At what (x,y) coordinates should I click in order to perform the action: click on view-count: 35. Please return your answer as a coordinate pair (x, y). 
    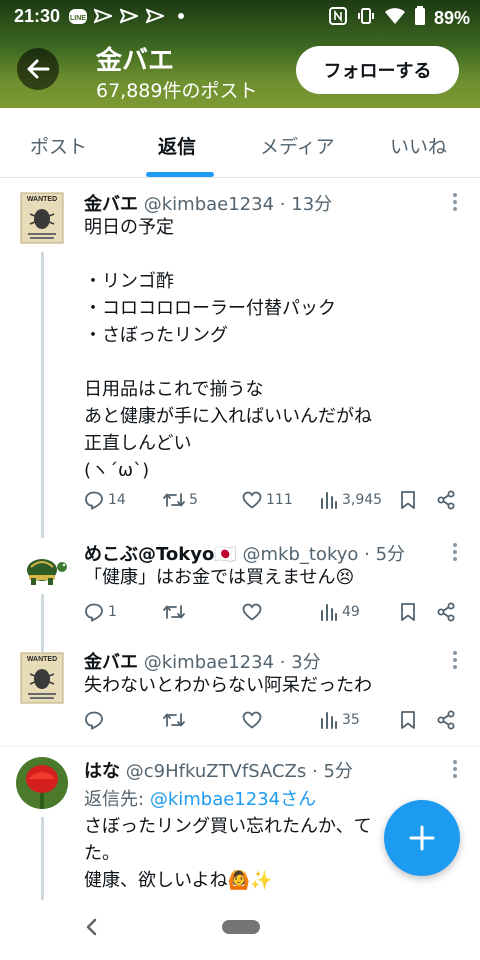
    Looking at the image, I should click on (351, 720).